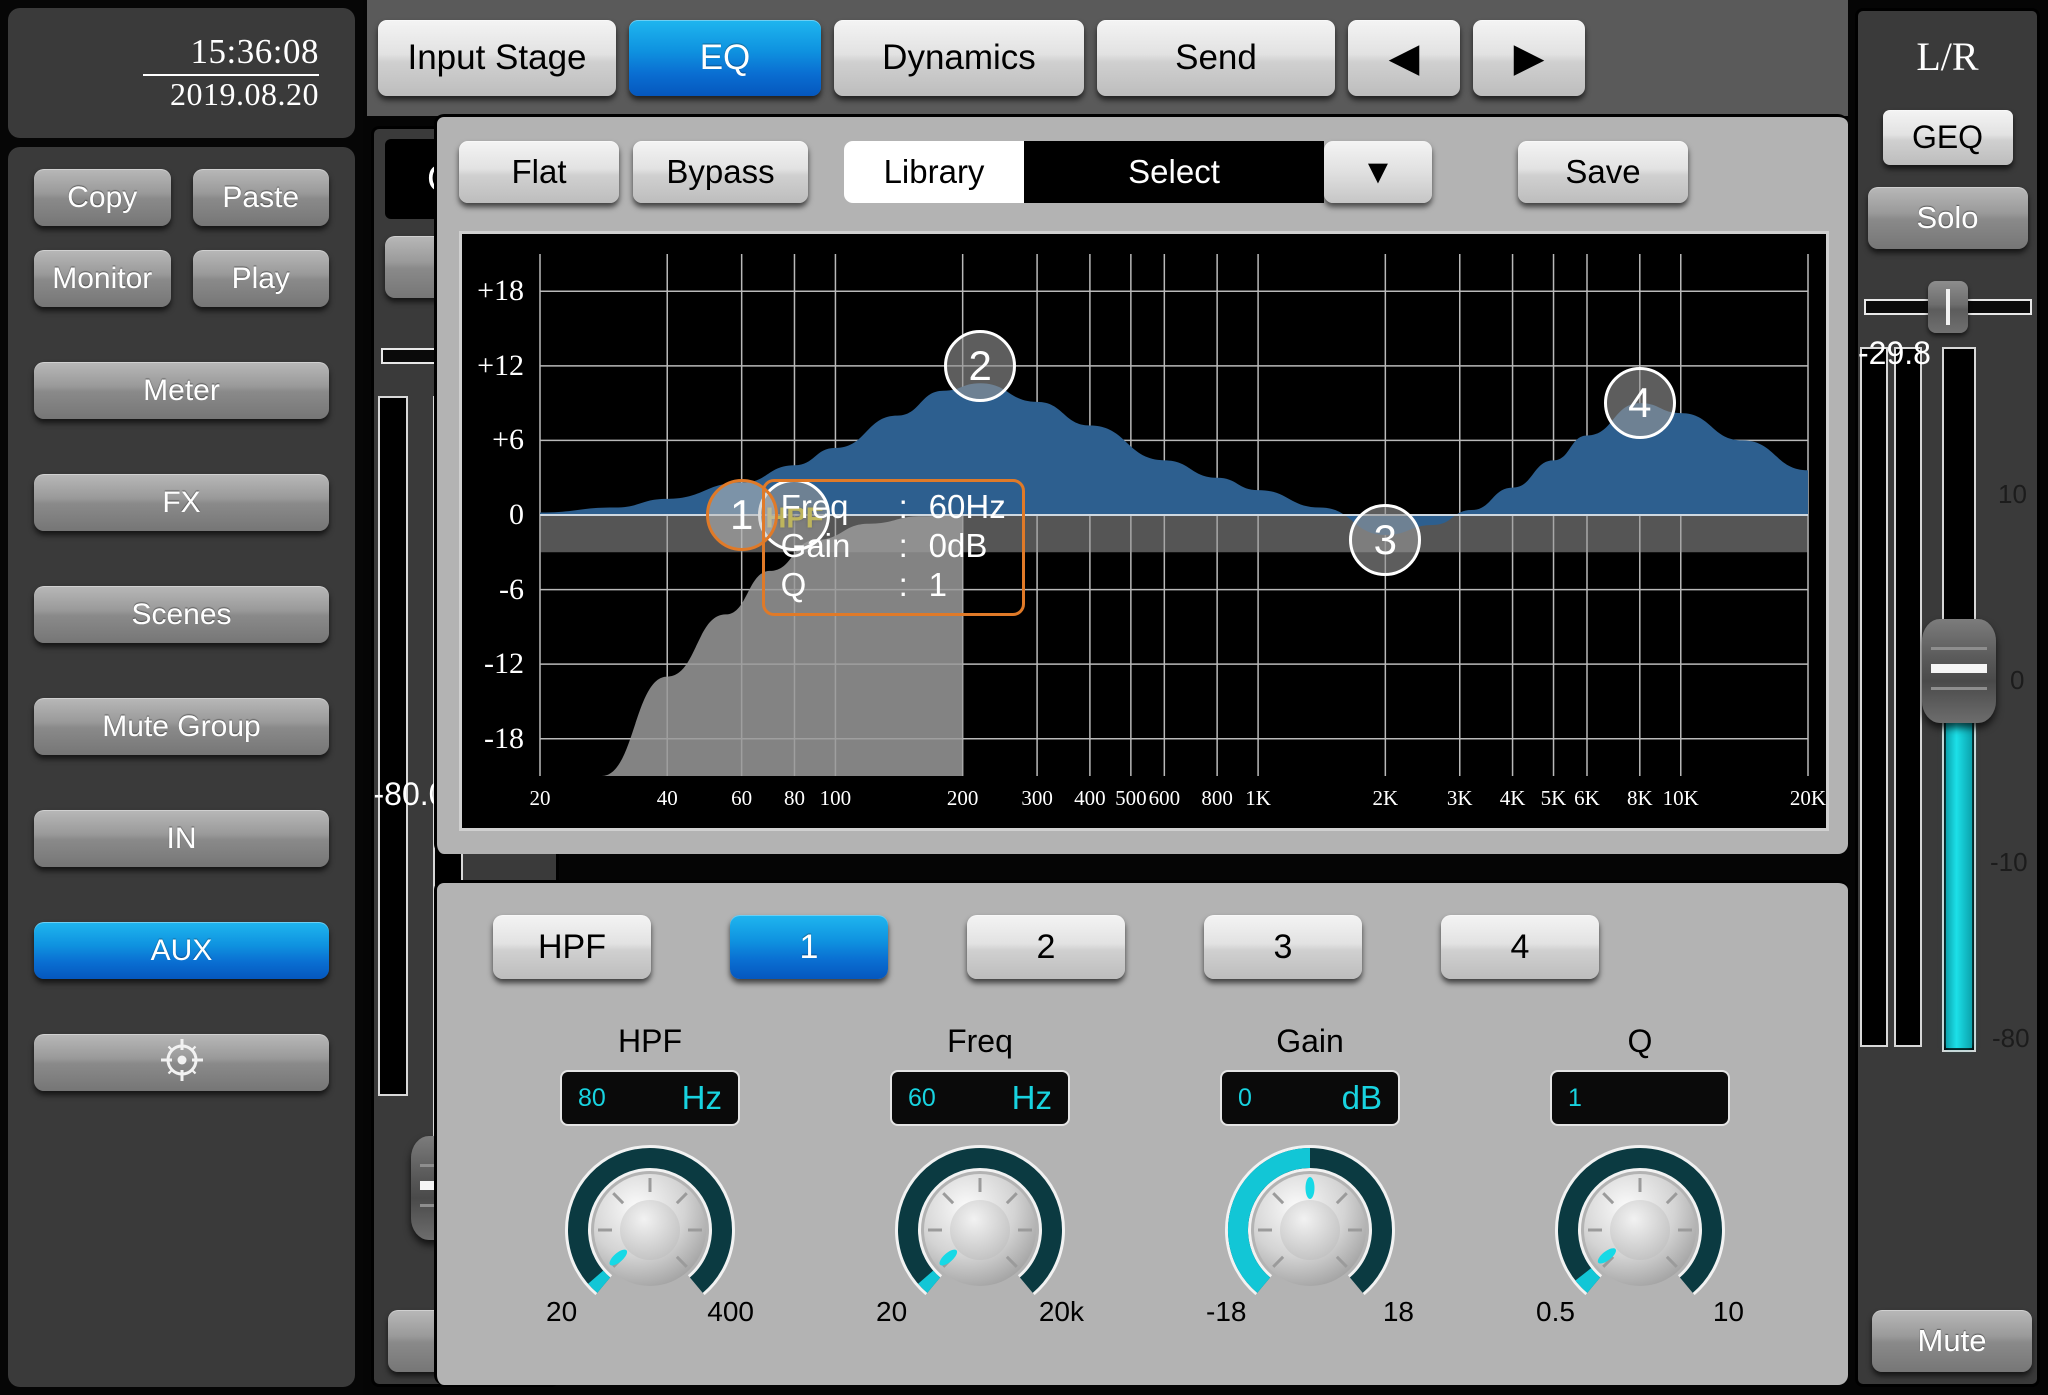 This screenshot has width=2048, height=1395. I want to click on param-hpf-max: 400, so click(730, 1311).